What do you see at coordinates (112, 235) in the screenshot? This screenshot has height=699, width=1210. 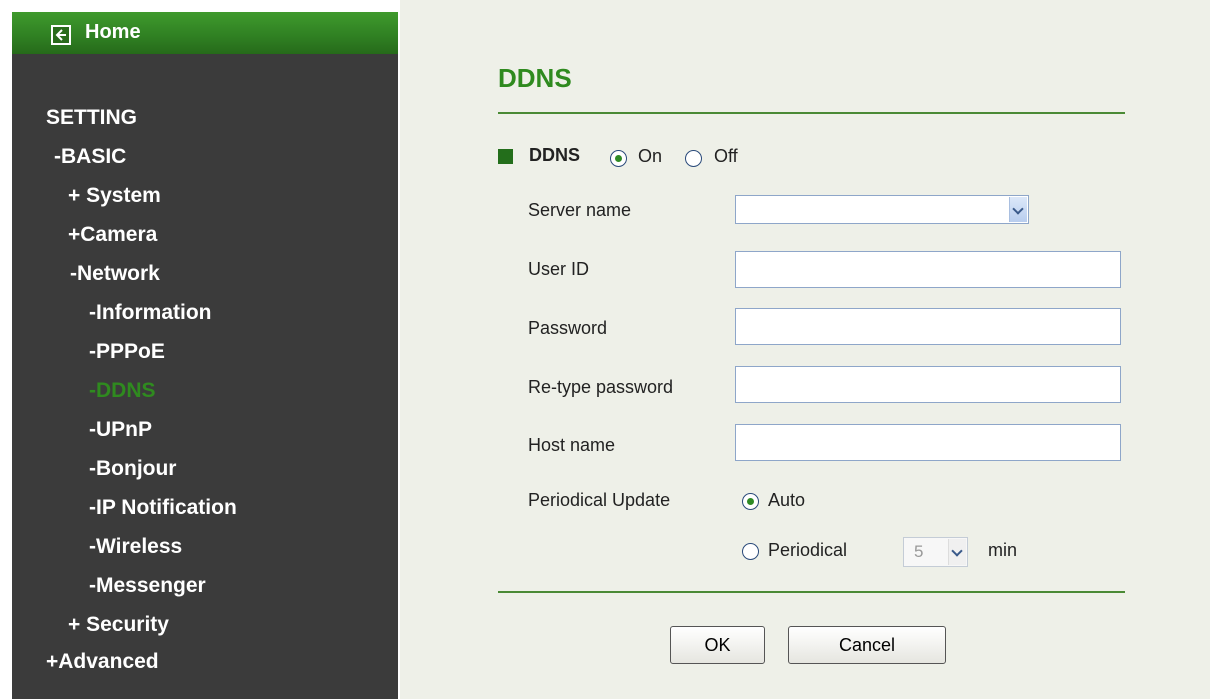 I see `menu-camera: +Camera` at bounding box center [112, 235].